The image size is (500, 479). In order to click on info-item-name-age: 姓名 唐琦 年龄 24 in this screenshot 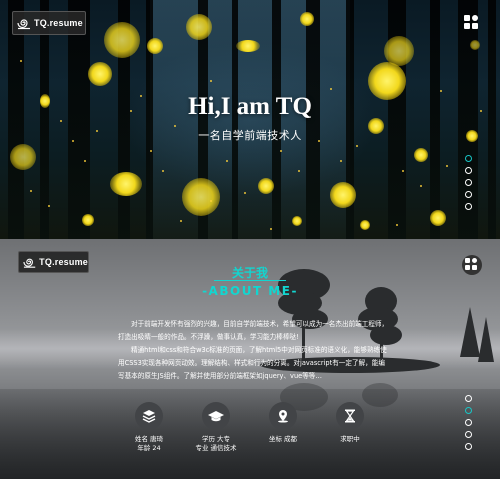, I will do `click(149, 427)`.